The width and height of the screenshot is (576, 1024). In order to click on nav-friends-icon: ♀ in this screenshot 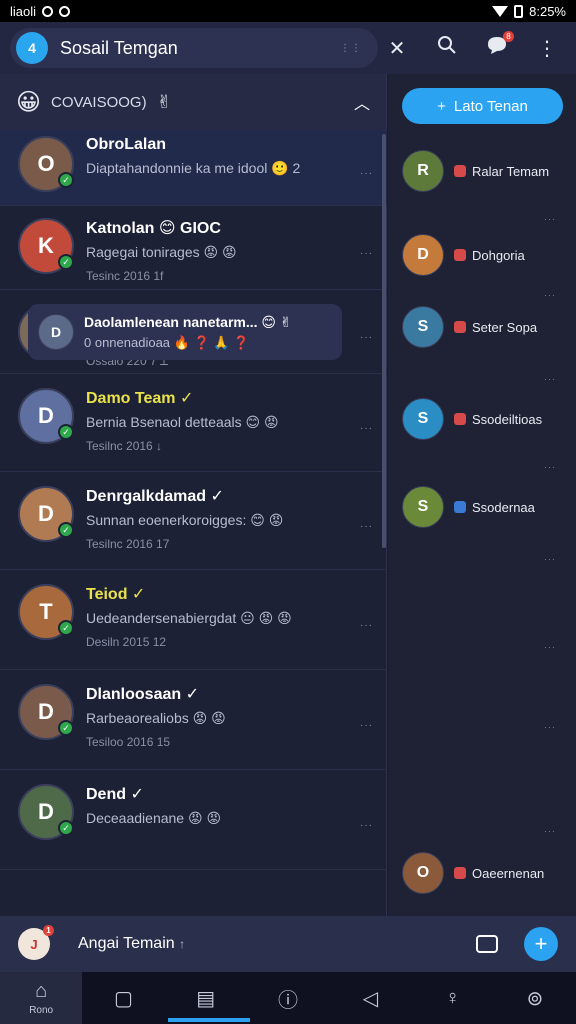, I will do `click(453, 997)`.